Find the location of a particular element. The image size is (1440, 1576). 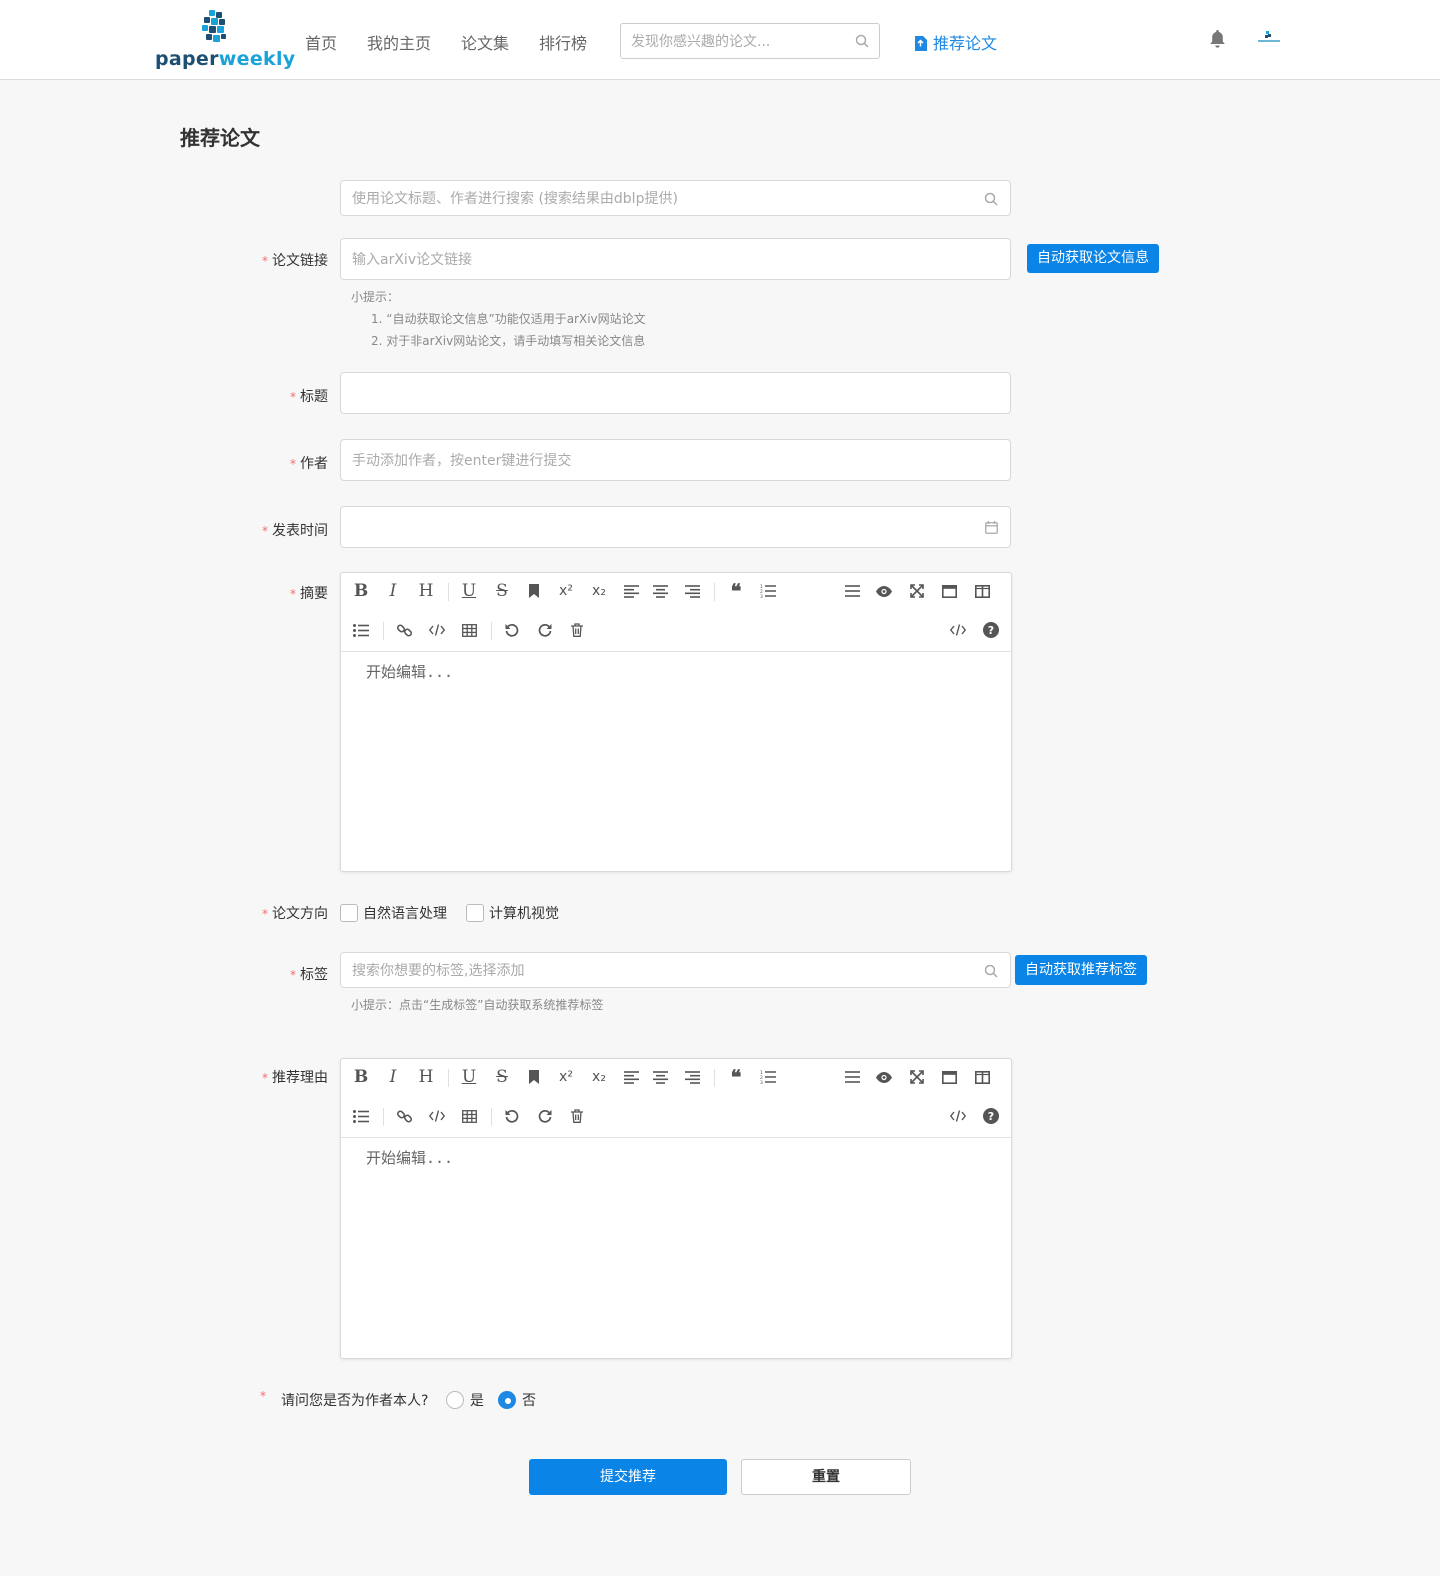

title-input is located at coordinates (662, 394).